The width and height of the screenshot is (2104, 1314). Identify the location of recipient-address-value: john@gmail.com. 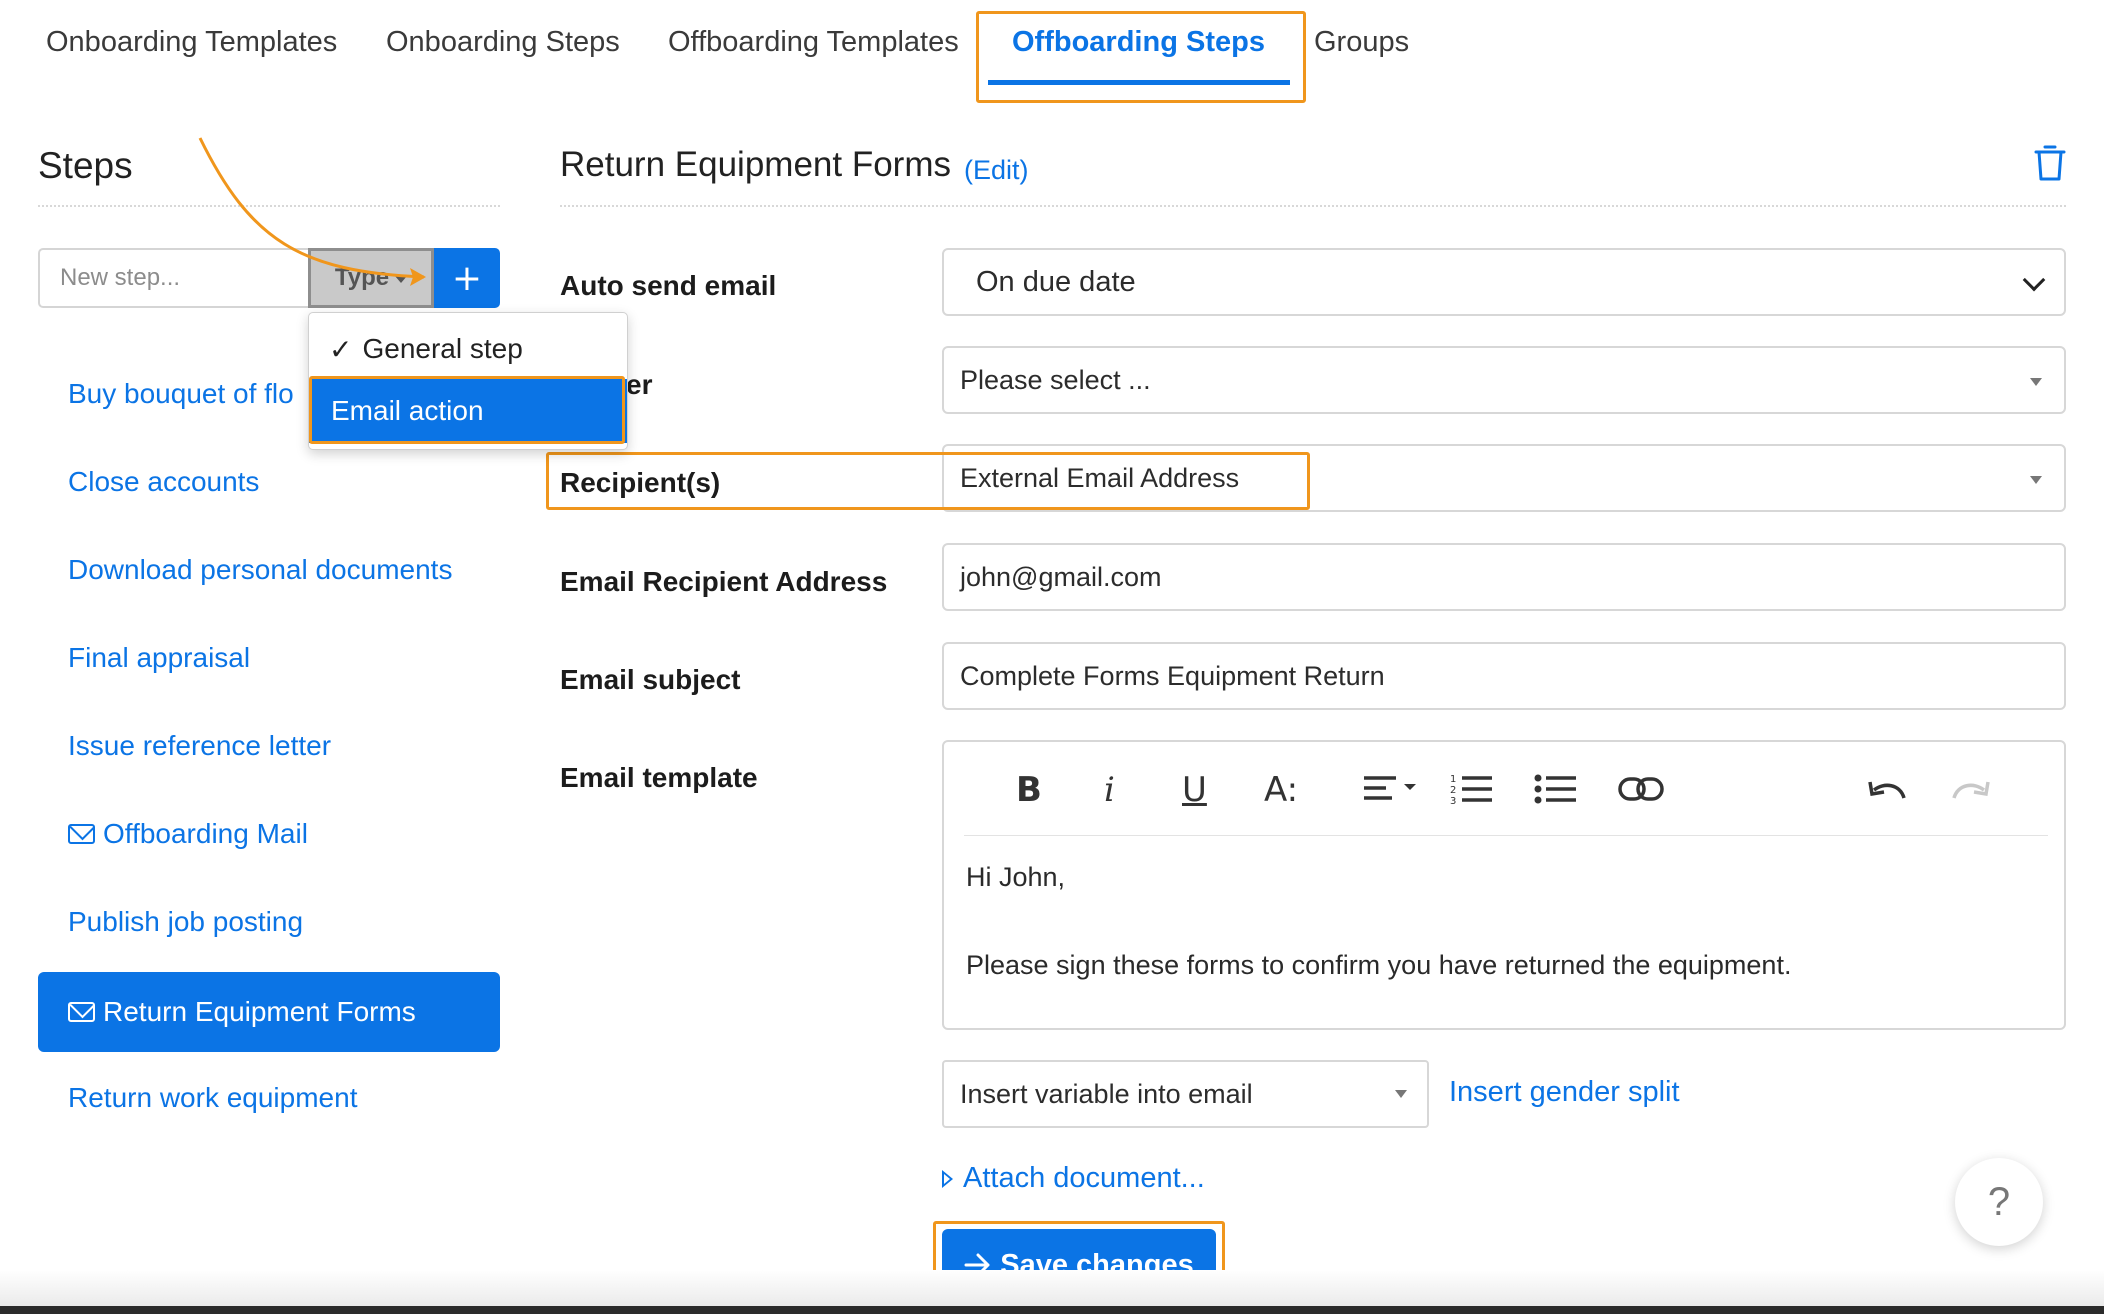
(1061, 576).